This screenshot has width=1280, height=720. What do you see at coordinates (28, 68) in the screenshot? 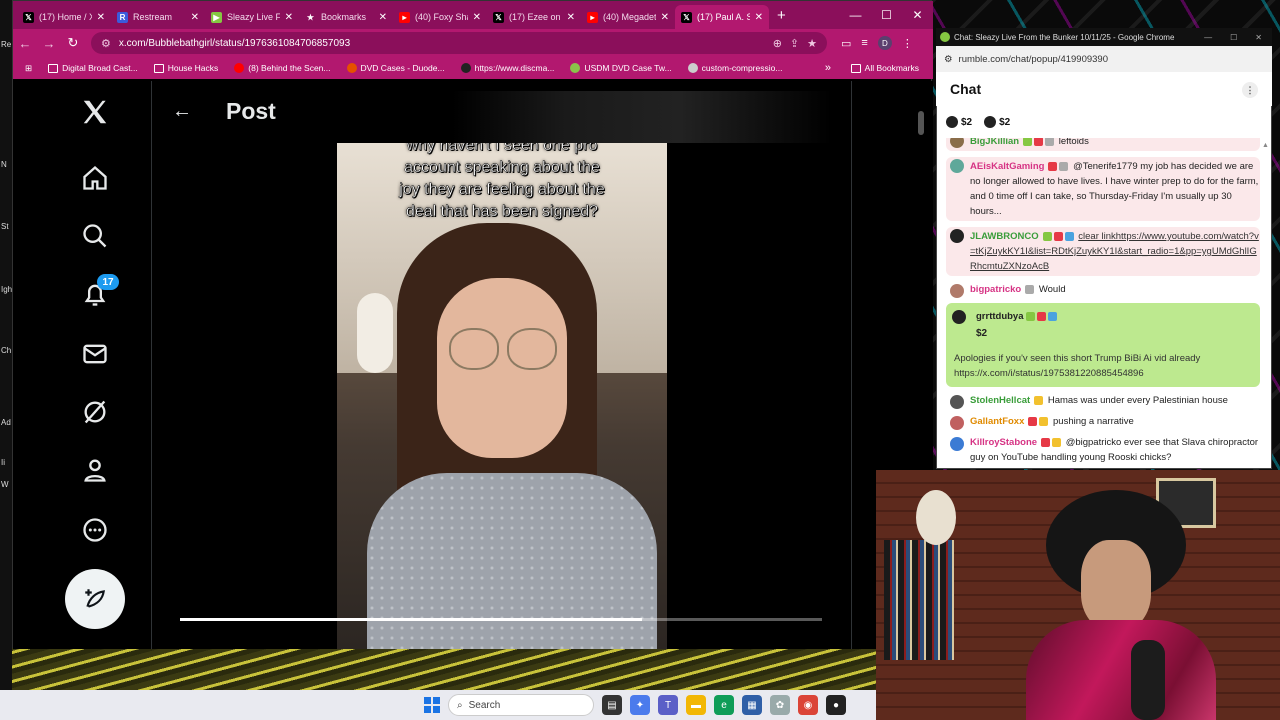
I see `apps-icon: ⊞` at bounding box center [28, 68].